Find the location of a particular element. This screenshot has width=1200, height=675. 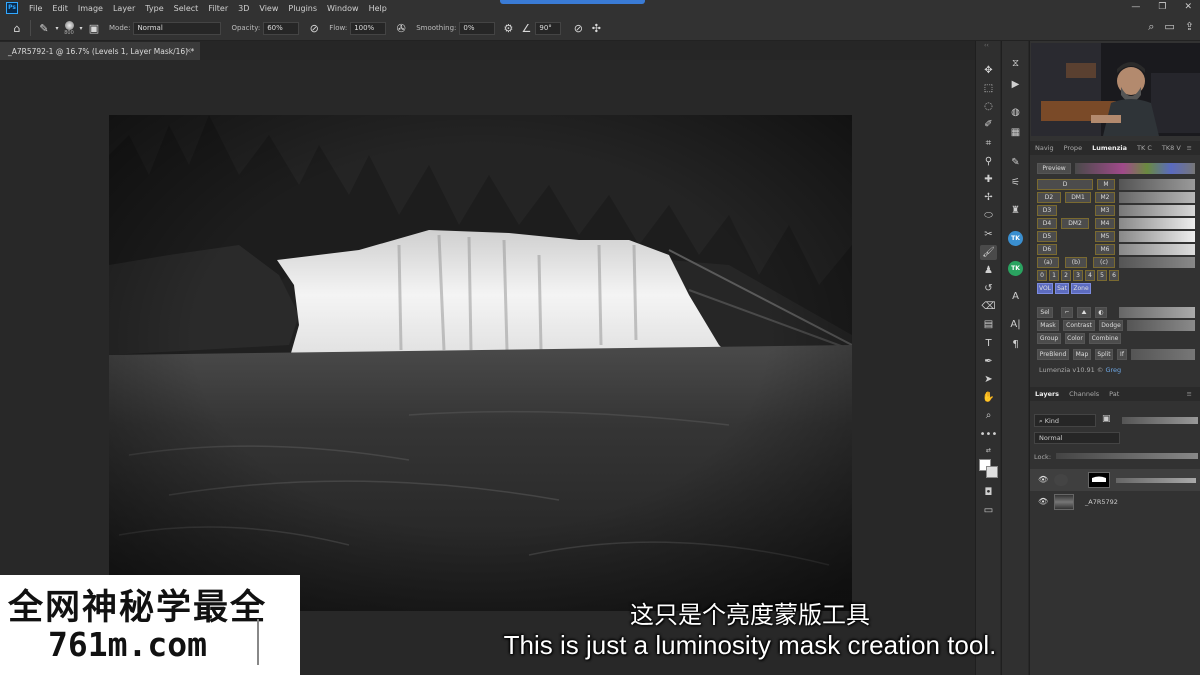

lz-d6-button: D6 is located at coordinates (1047, 249).